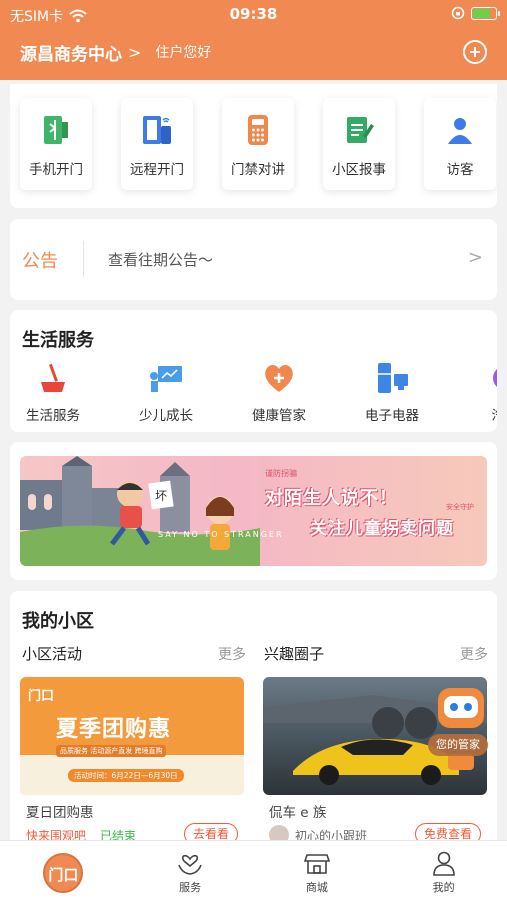 This screenshot has height=900, width=507. I want to click on interest-name: 侃车 e 族, so click(298, 813).